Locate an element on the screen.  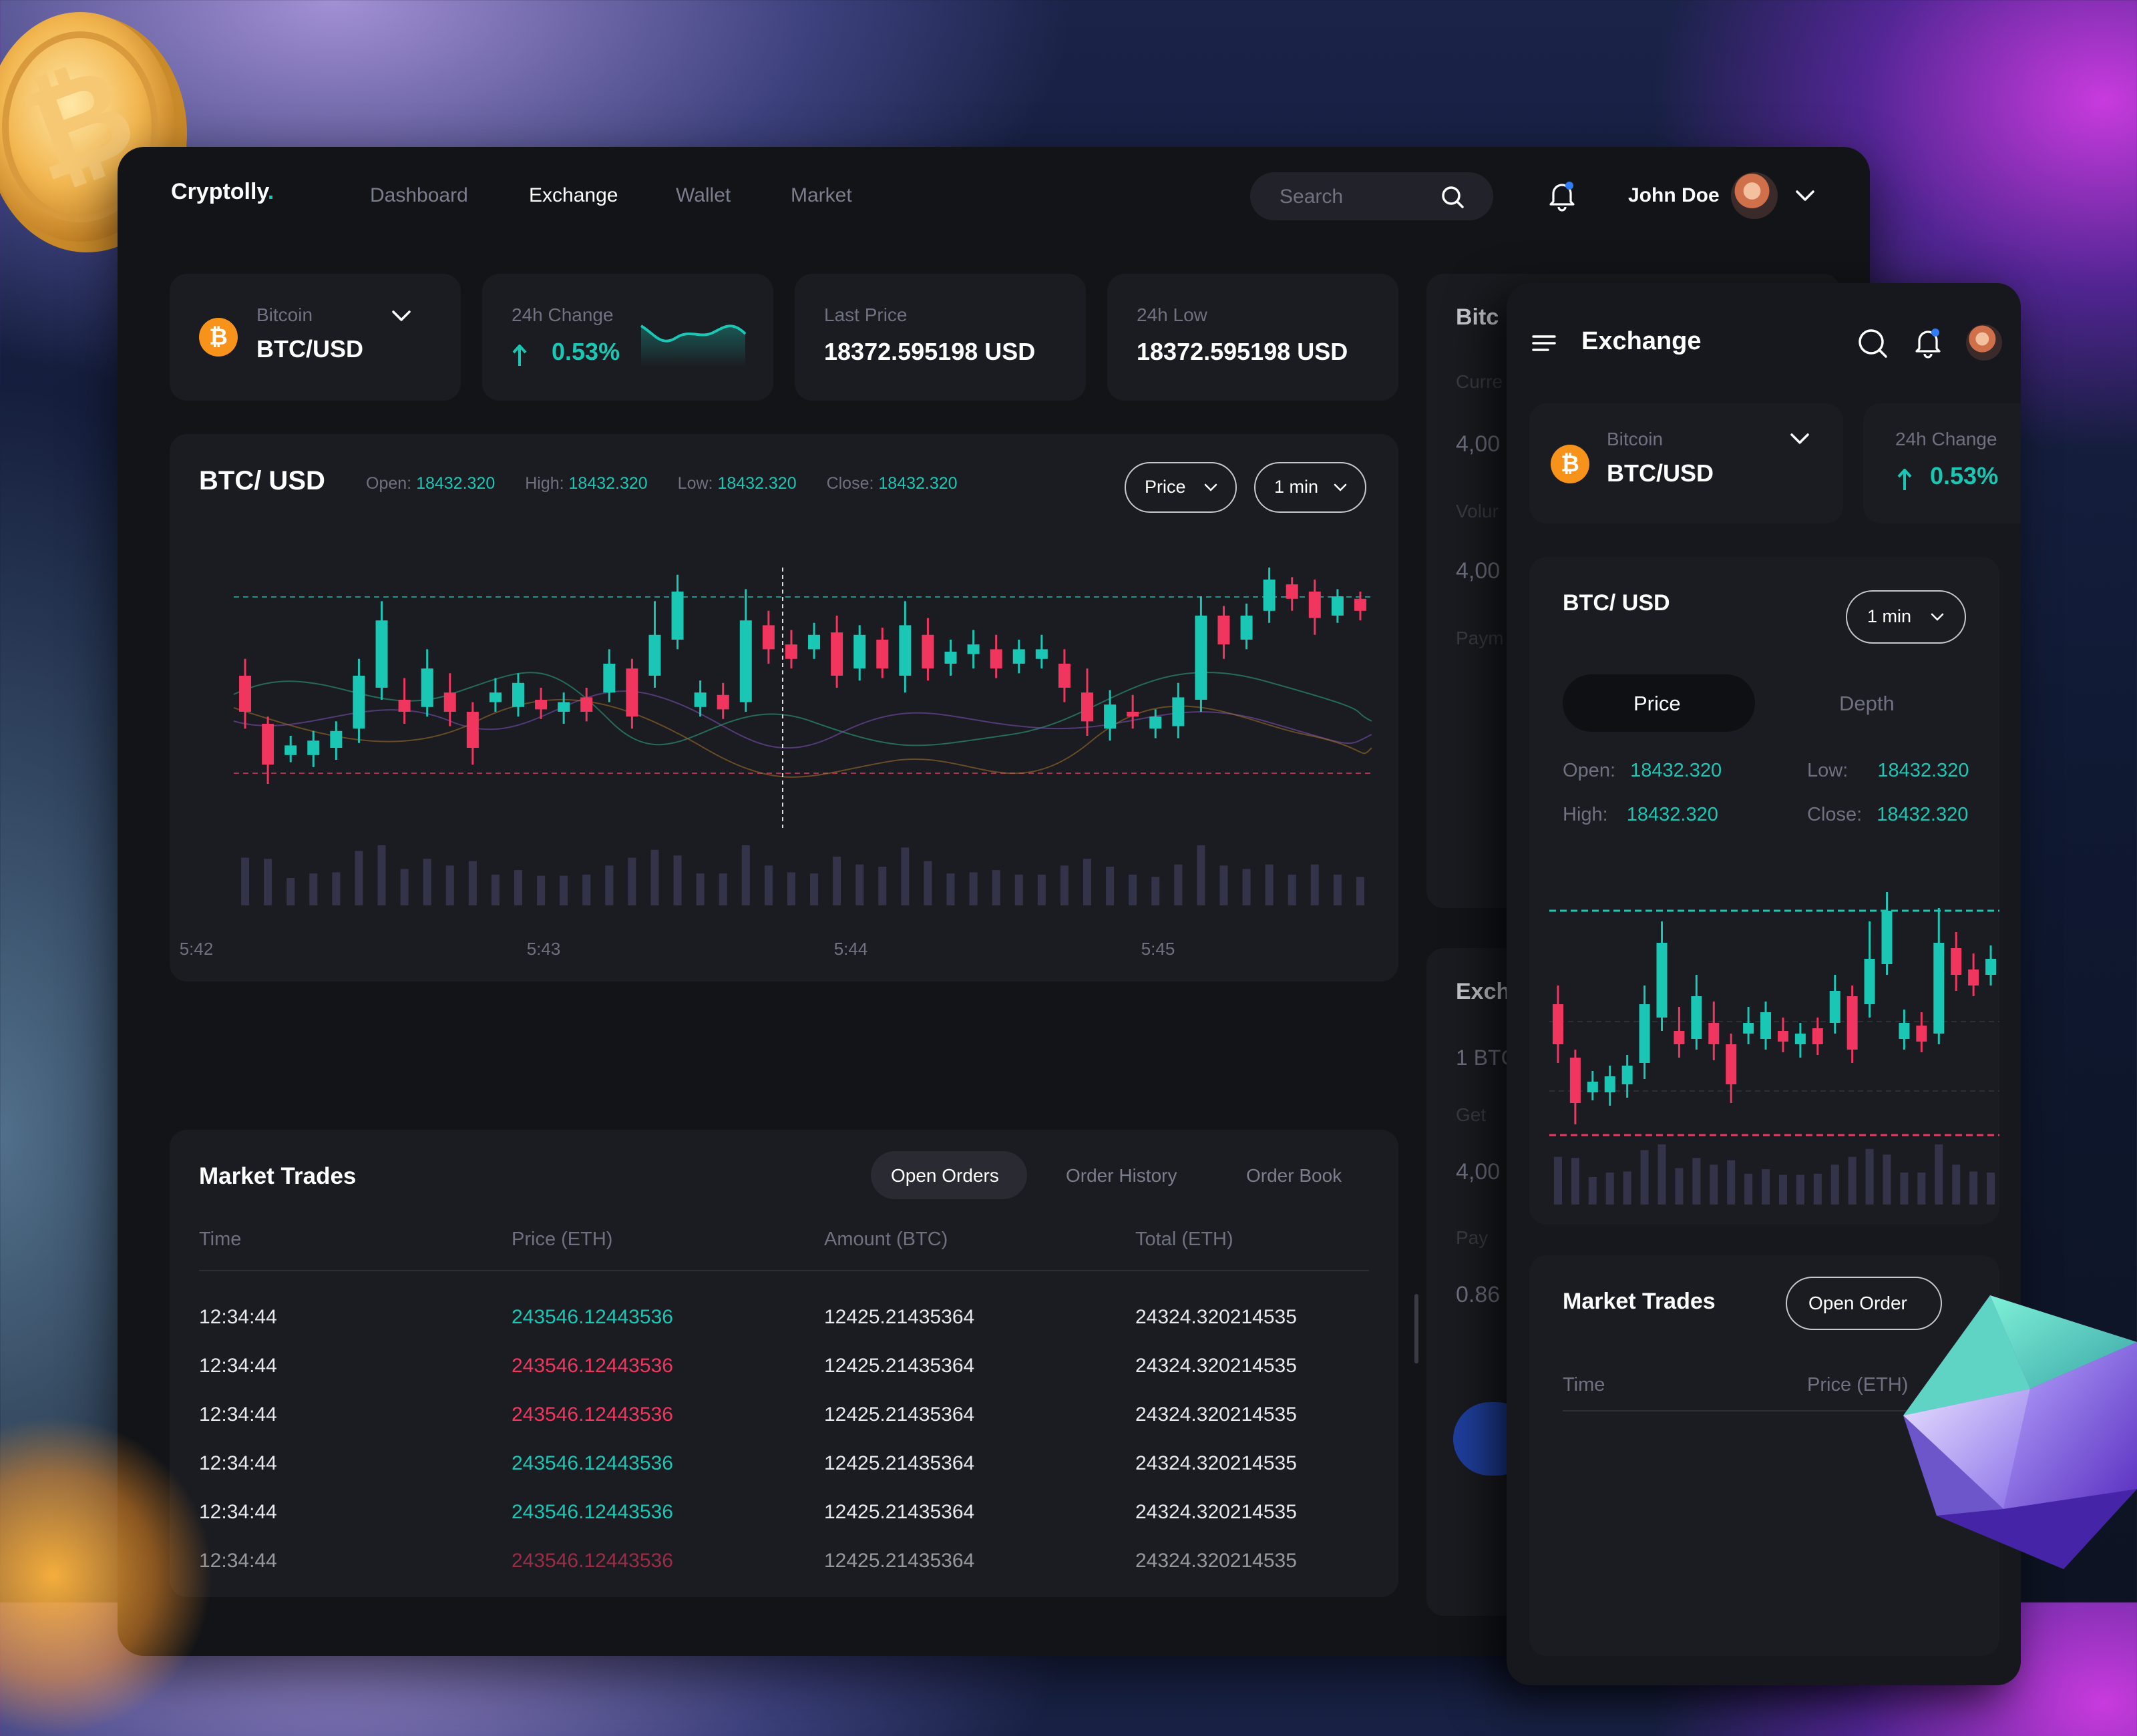
user-name: John Doe is located at coordinates (1674, 196).